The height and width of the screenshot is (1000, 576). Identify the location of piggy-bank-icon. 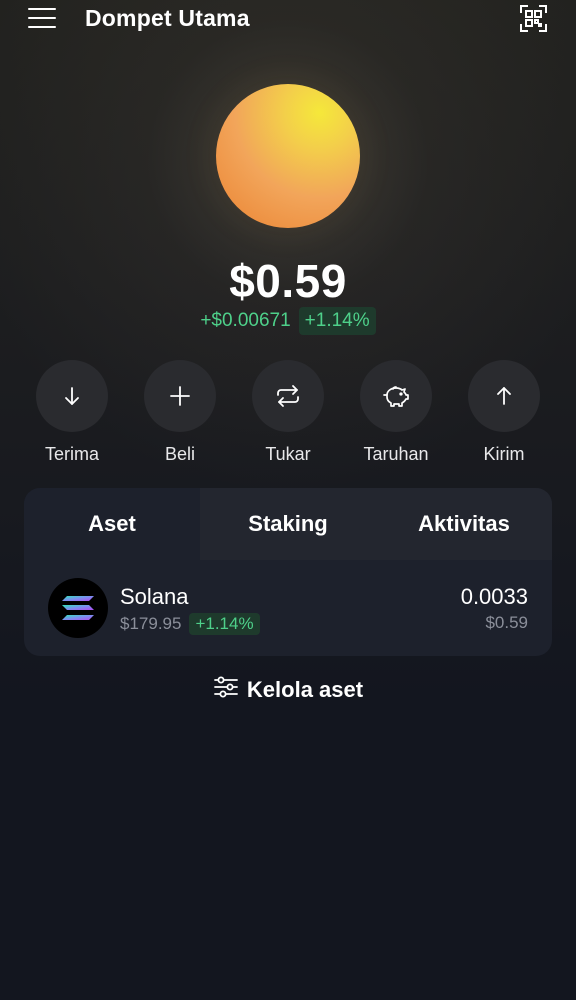
(396, 396).